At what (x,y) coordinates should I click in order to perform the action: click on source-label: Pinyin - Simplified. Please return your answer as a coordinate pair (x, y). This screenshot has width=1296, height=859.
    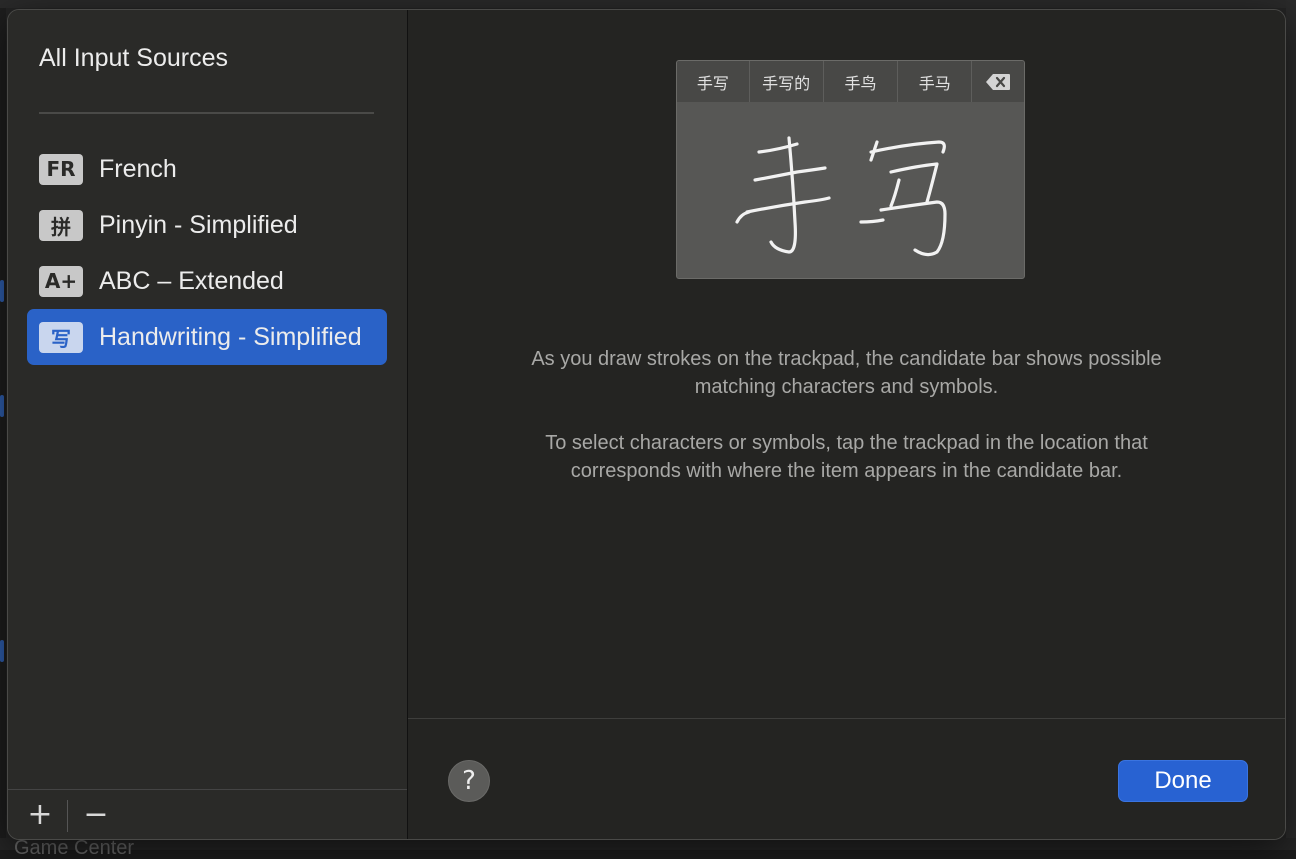
    Looking at the image, I should click on (198, 224).